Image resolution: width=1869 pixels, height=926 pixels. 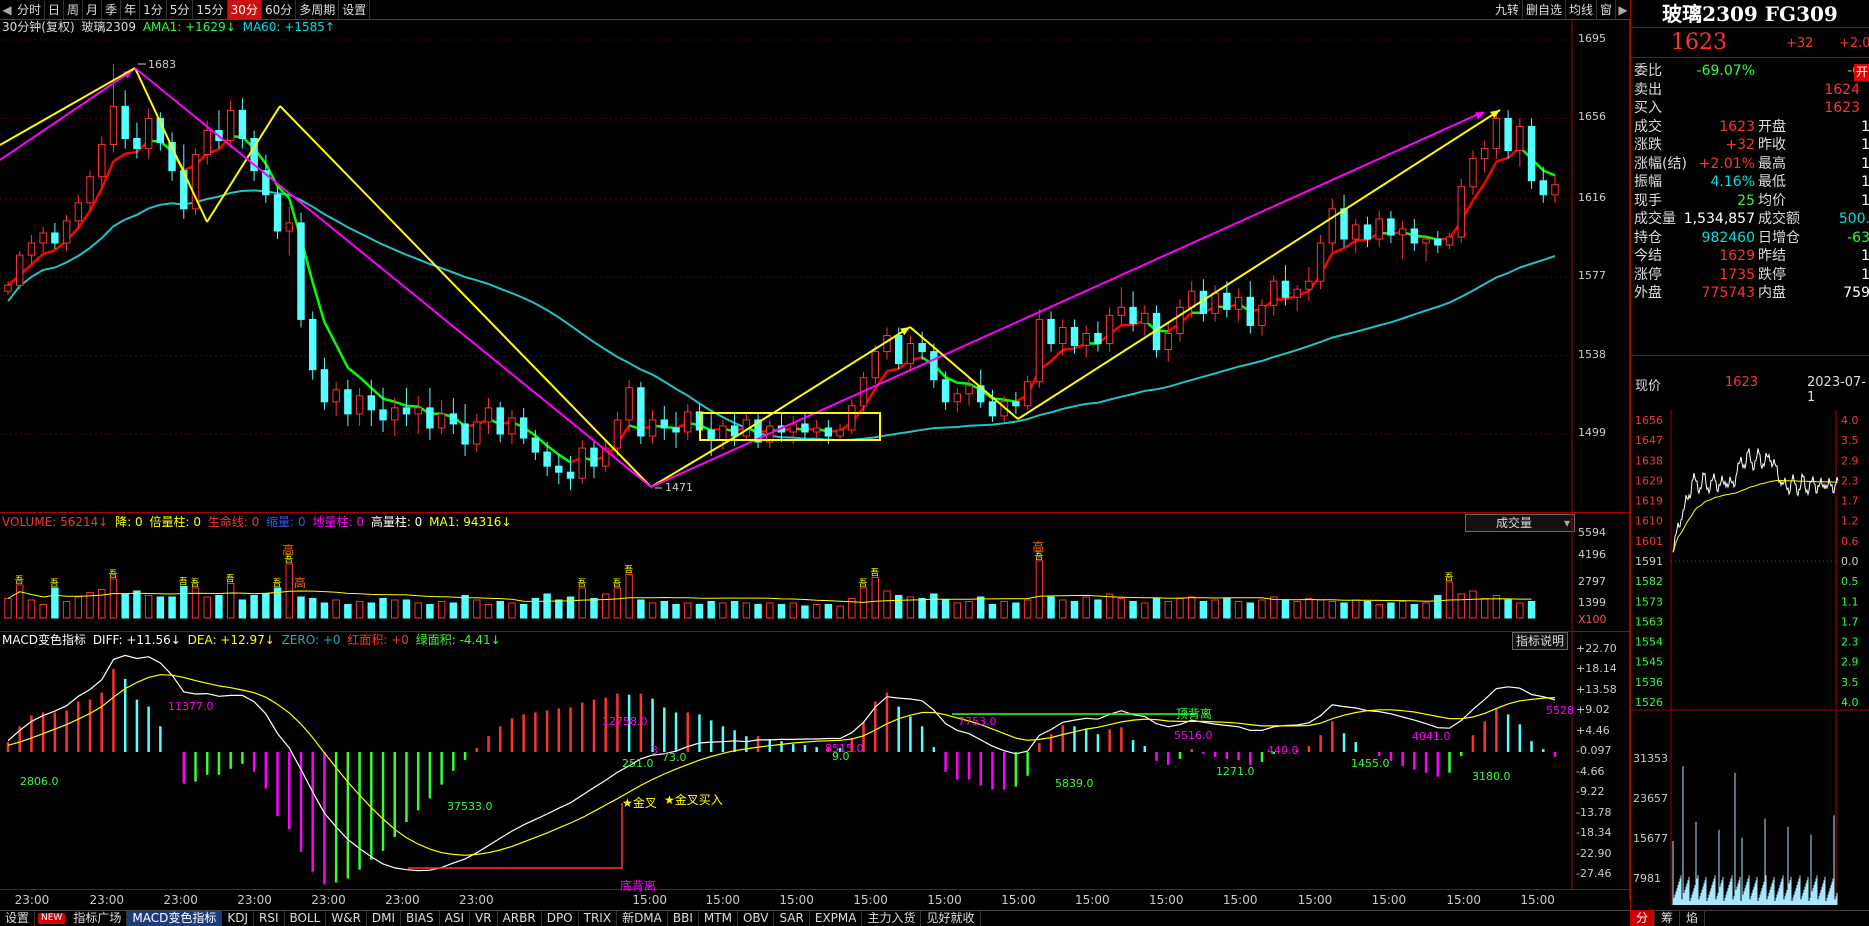 I want to click on quote-key: 涨跌, so click(x=1648, y=145).